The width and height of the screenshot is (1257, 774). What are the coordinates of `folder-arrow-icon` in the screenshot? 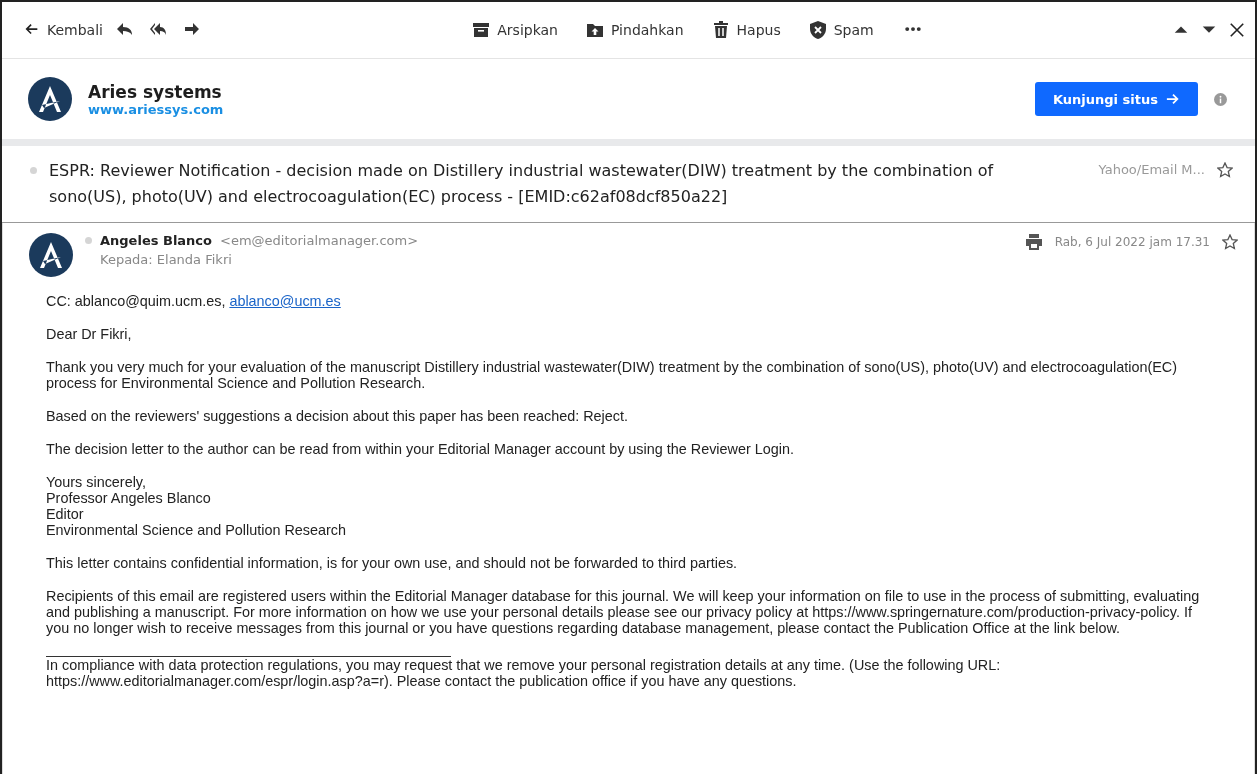 It's located at (595, 30).